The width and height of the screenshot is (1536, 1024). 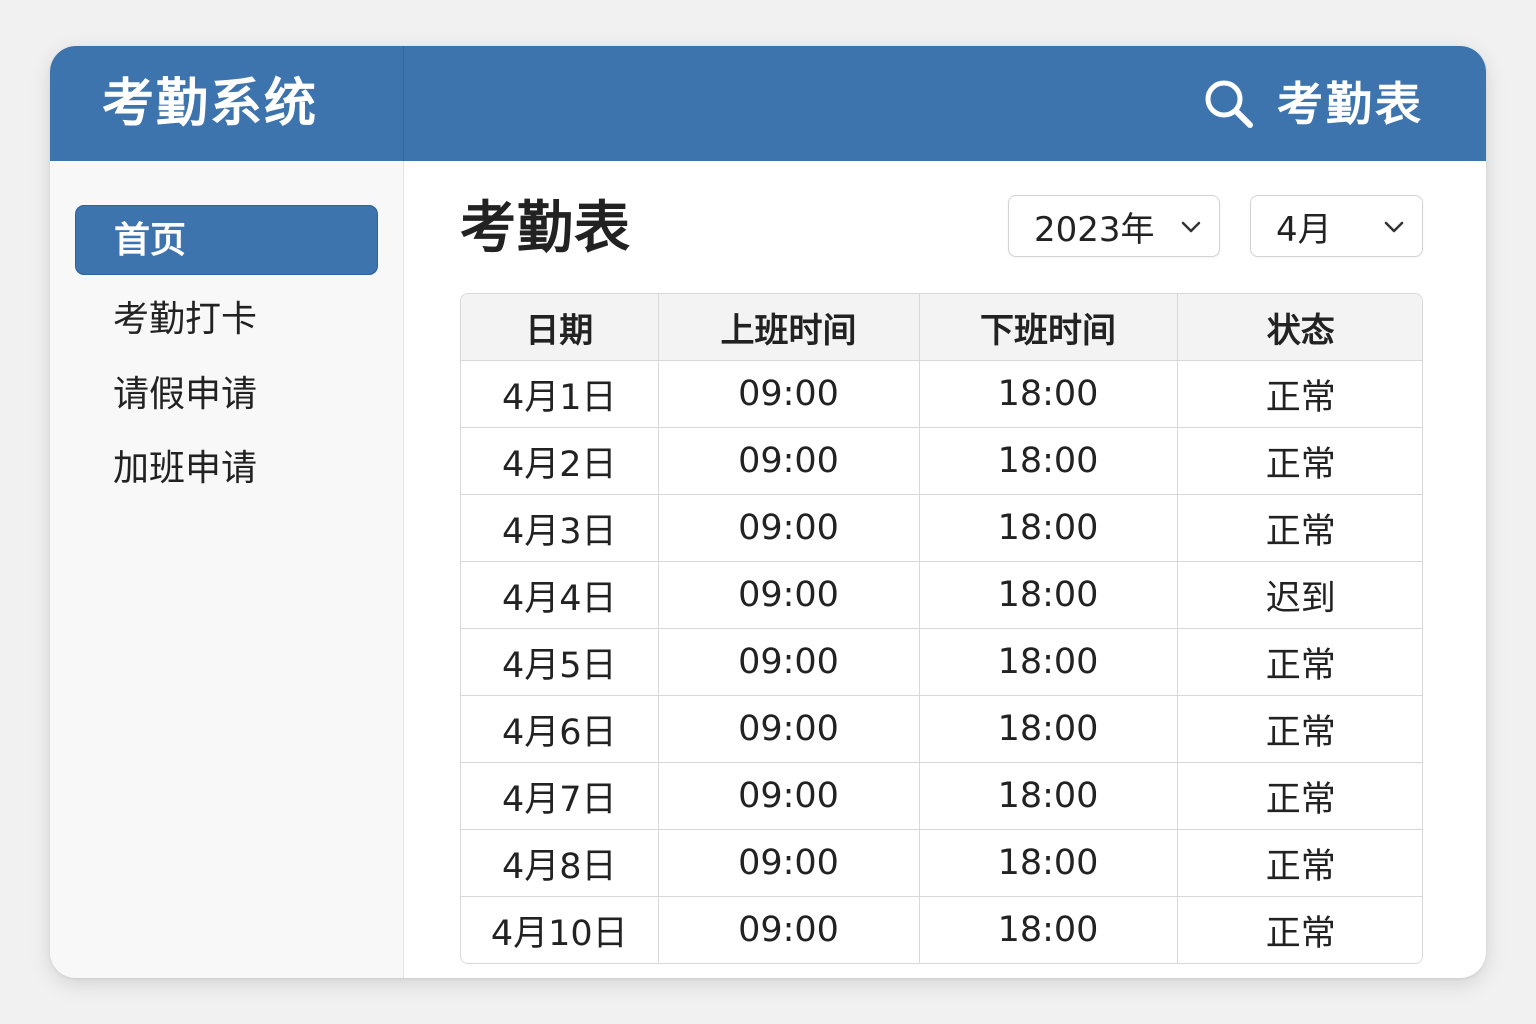 What do you see at coordinates (545, 228) in the screenshot?
I see `page-title: 考勤表` at bounding box center [545, 228].